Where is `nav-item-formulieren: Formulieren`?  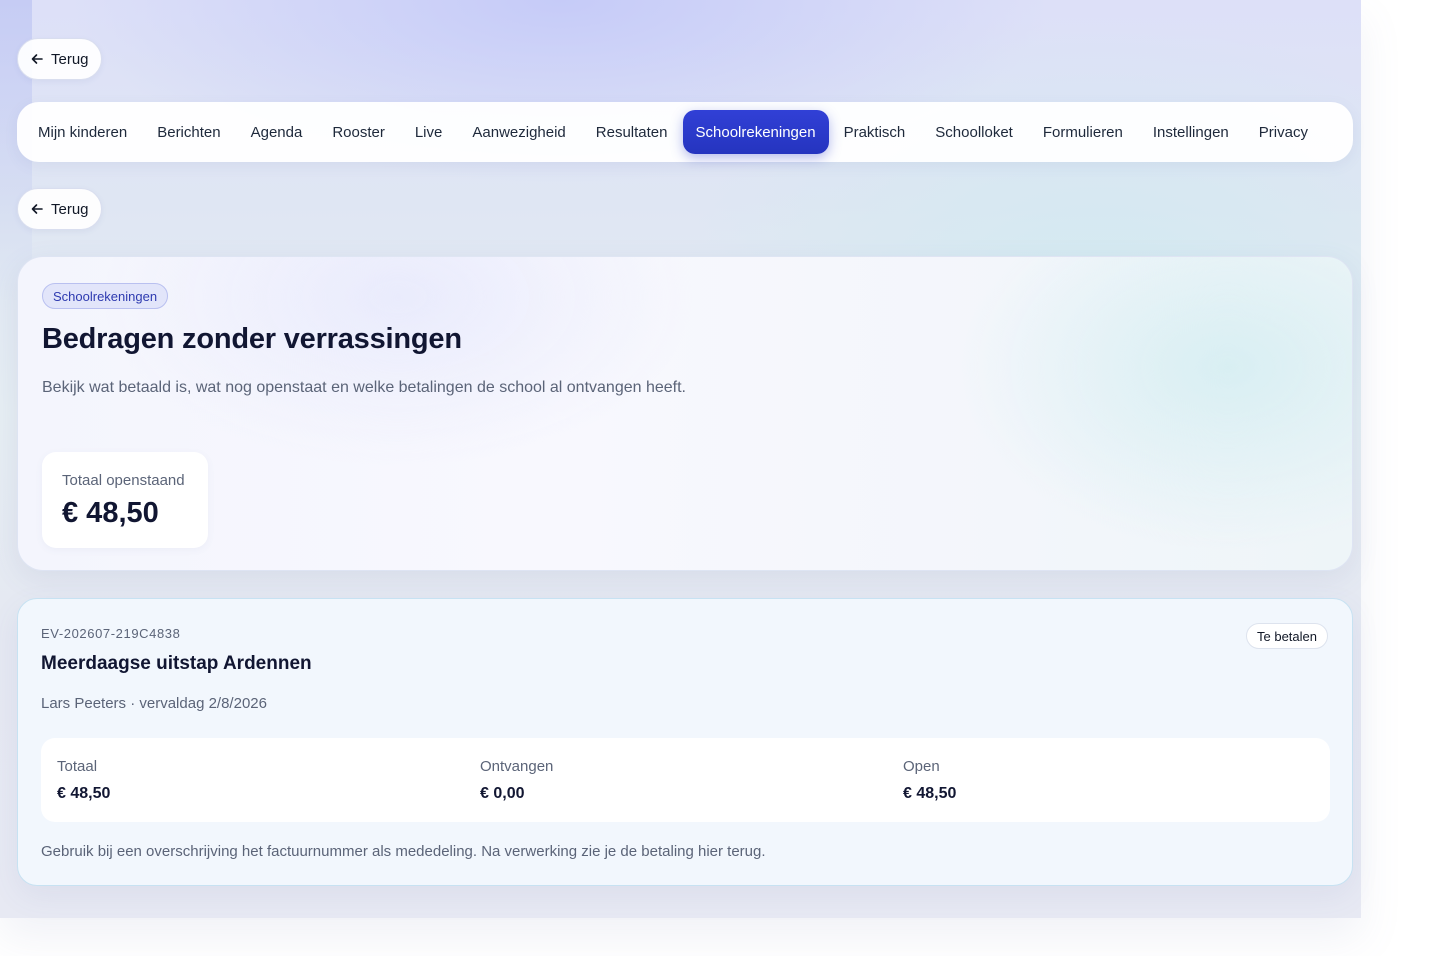
nav-item-formulieren: Formulieren is located at coordinates (1083, 132).